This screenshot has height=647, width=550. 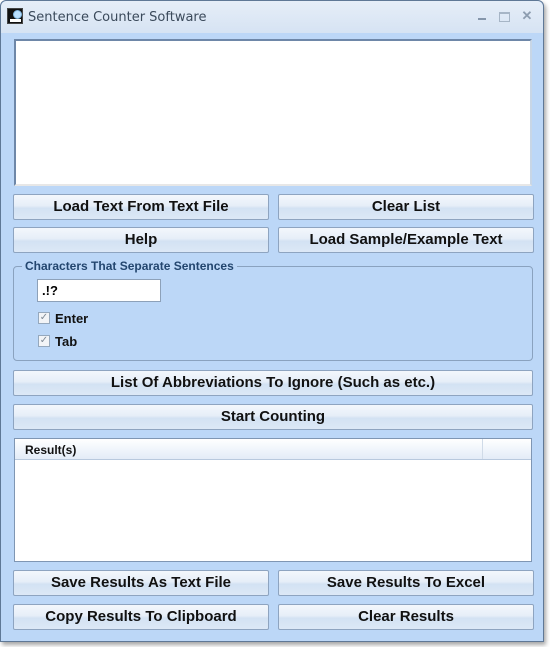 I want to click on enter-checkbox: ✓ Enter, so click(x=63, y=318).